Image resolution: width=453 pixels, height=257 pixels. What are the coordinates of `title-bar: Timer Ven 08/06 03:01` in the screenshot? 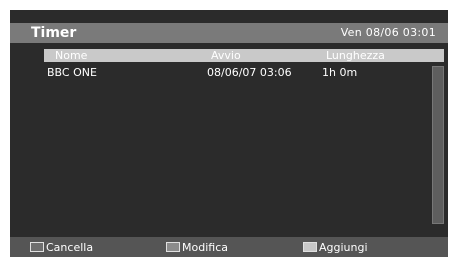 It's located at (229, 33).